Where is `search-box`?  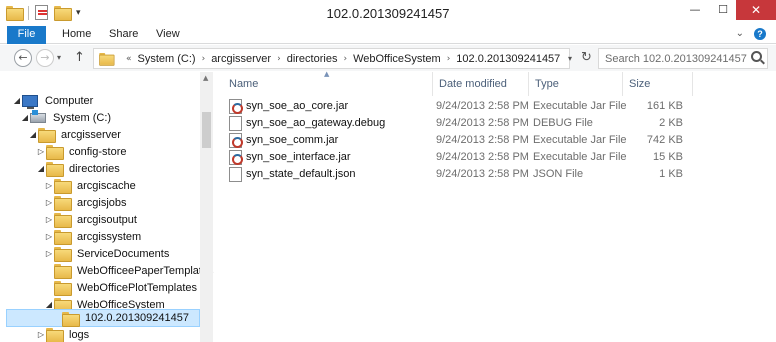
search-box is located at coordinates (683, 58).